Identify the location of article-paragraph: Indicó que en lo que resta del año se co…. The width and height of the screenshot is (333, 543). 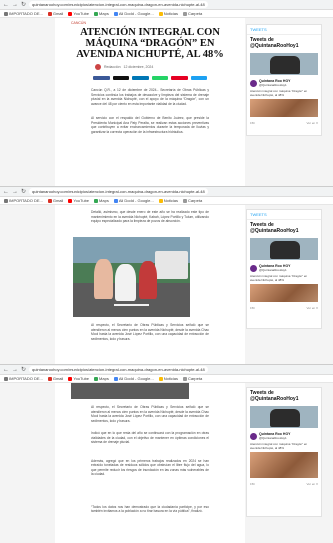
(150, 437).